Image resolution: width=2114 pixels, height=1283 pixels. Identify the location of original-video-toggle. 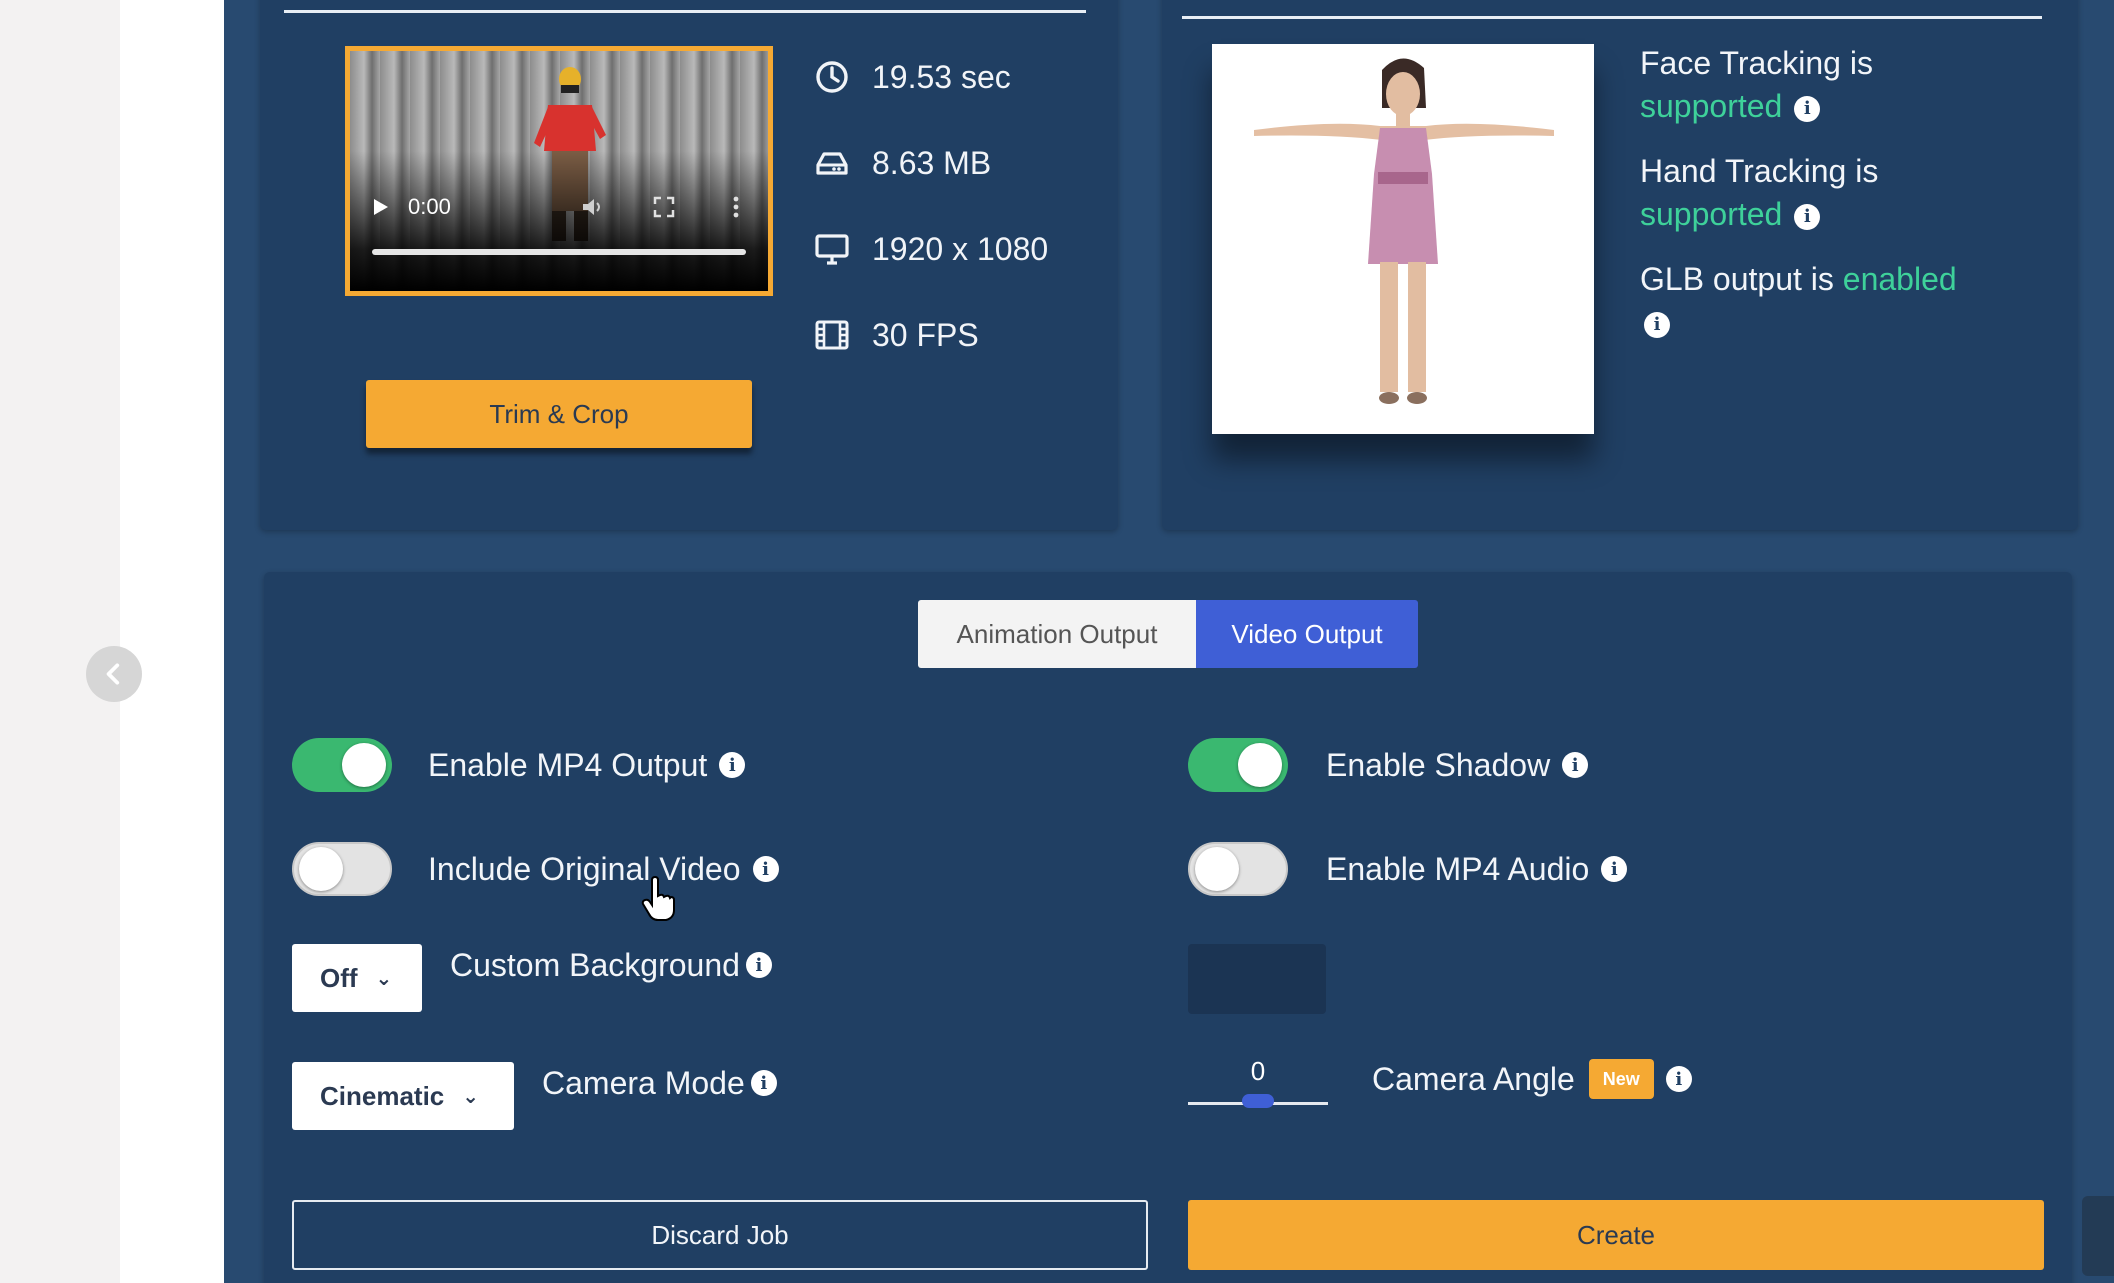
(342, 869).